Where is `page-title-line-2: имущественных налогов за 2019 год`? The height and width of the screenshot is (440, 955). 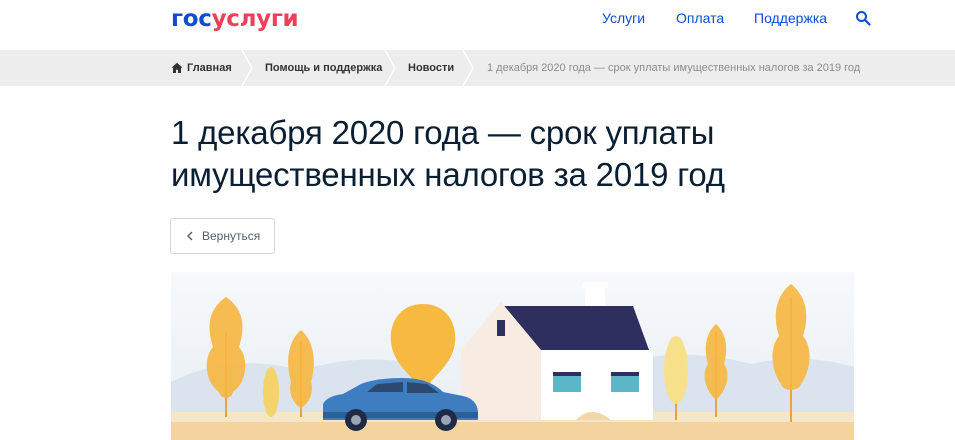
page-title-line-2: имущественных налогов за 2019 год is located at coordinates (448, 174).